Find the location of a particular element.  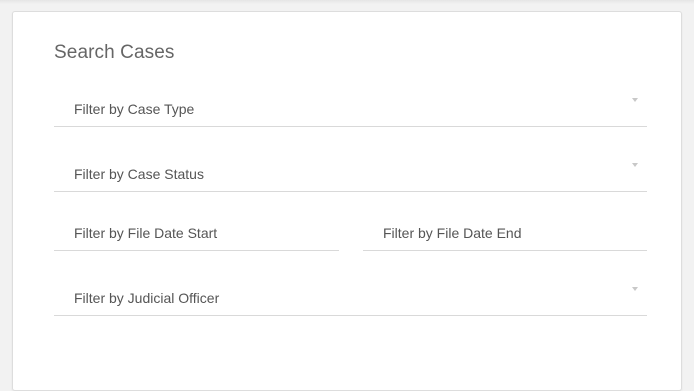

file-date-end-input: Filter by File Date End is located at coordinates (505, 234).